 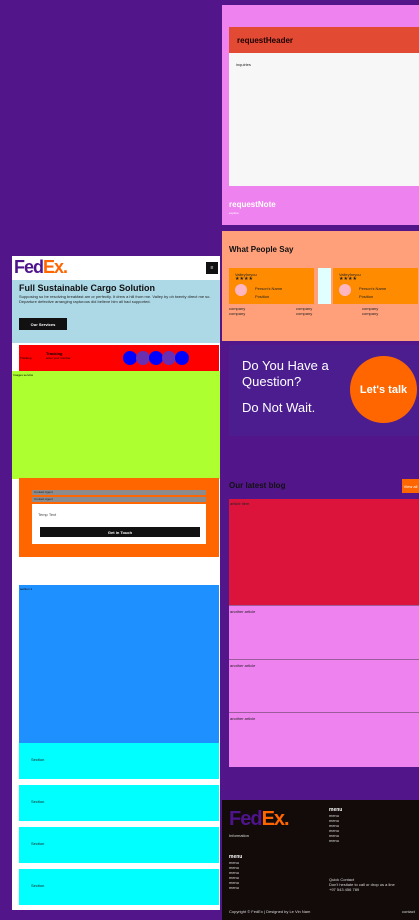 I want to click on tracking-sub: enter your number, so click(x=58, y=358).